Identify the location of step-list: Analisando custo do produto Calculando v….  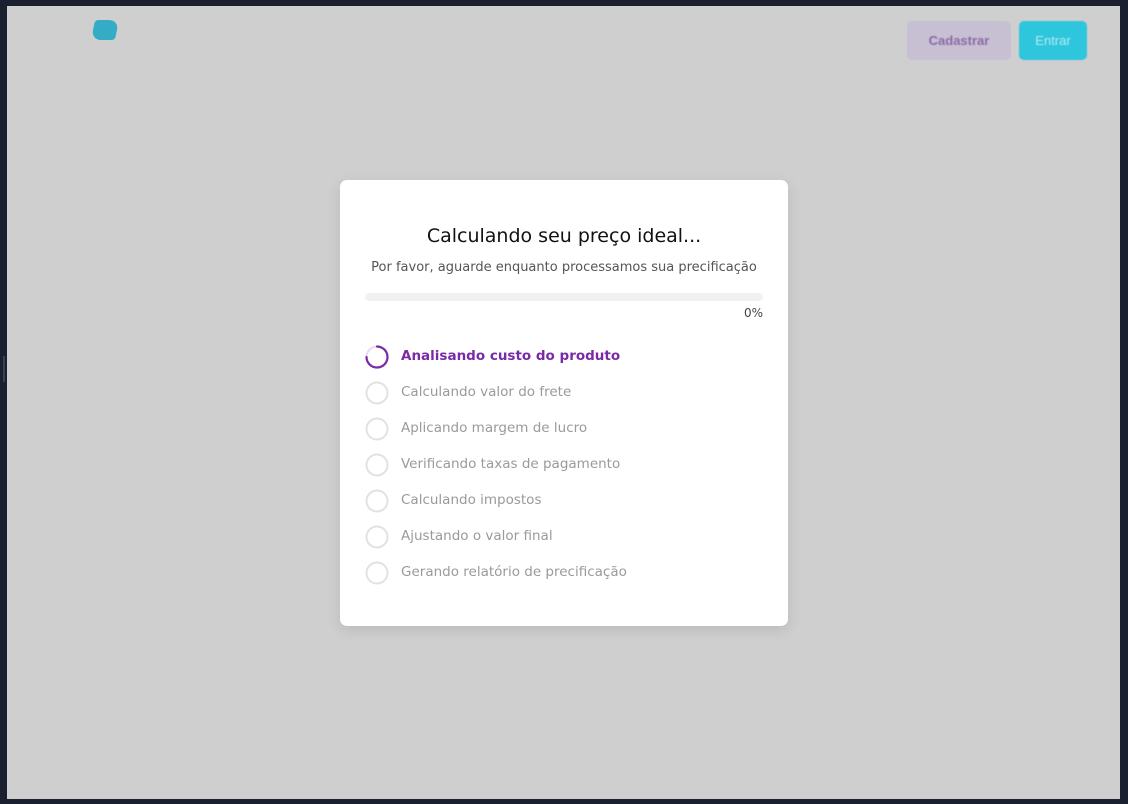
(564, 471).